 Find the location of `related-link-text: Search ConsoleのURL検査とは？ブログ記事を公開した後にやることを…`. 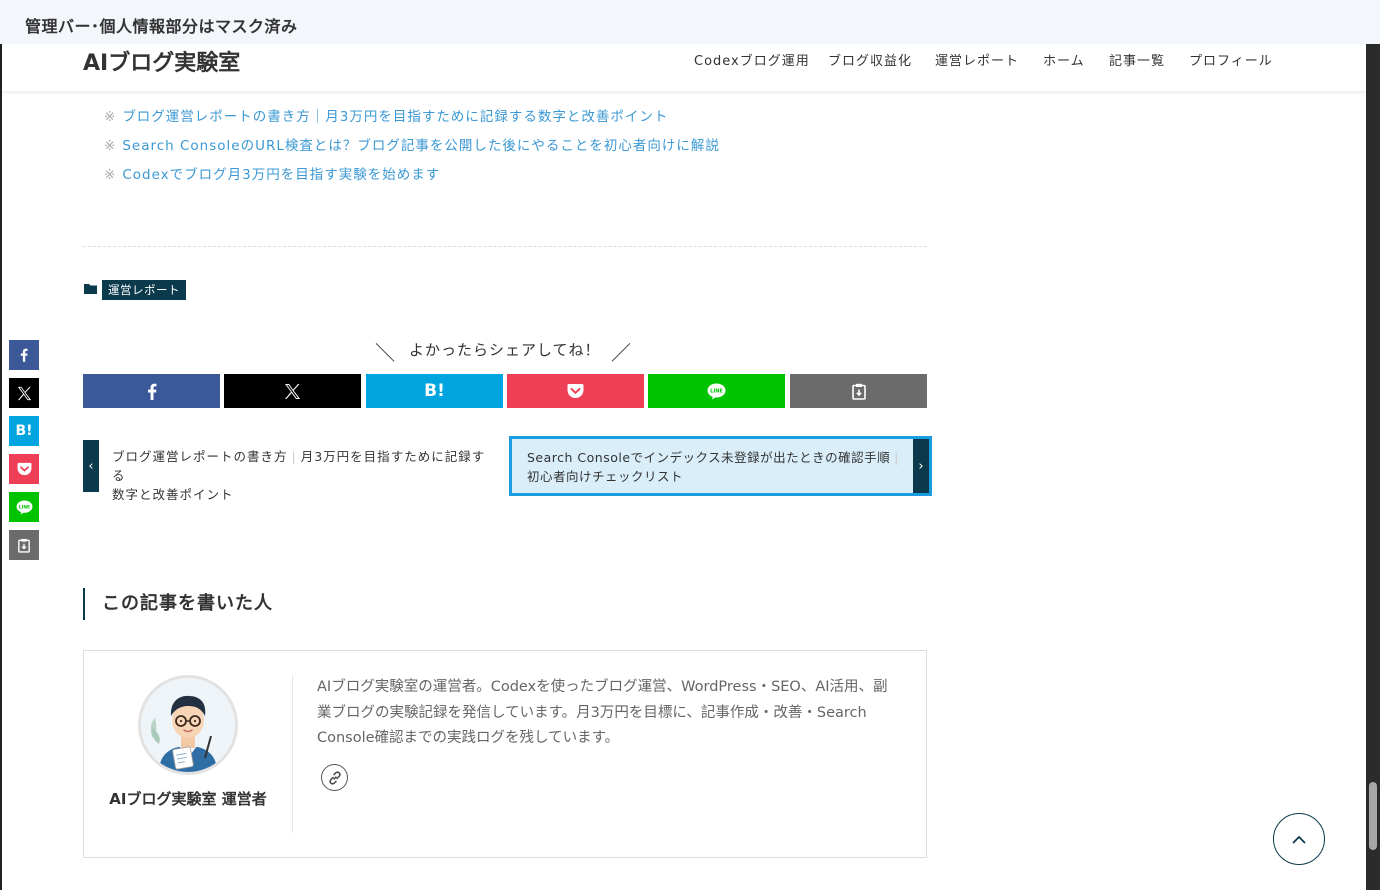

related-link-text: Search ConsoleのURL検査とは？ブログ記事を公開した後にやることを… is located at coordinates (421, 146).